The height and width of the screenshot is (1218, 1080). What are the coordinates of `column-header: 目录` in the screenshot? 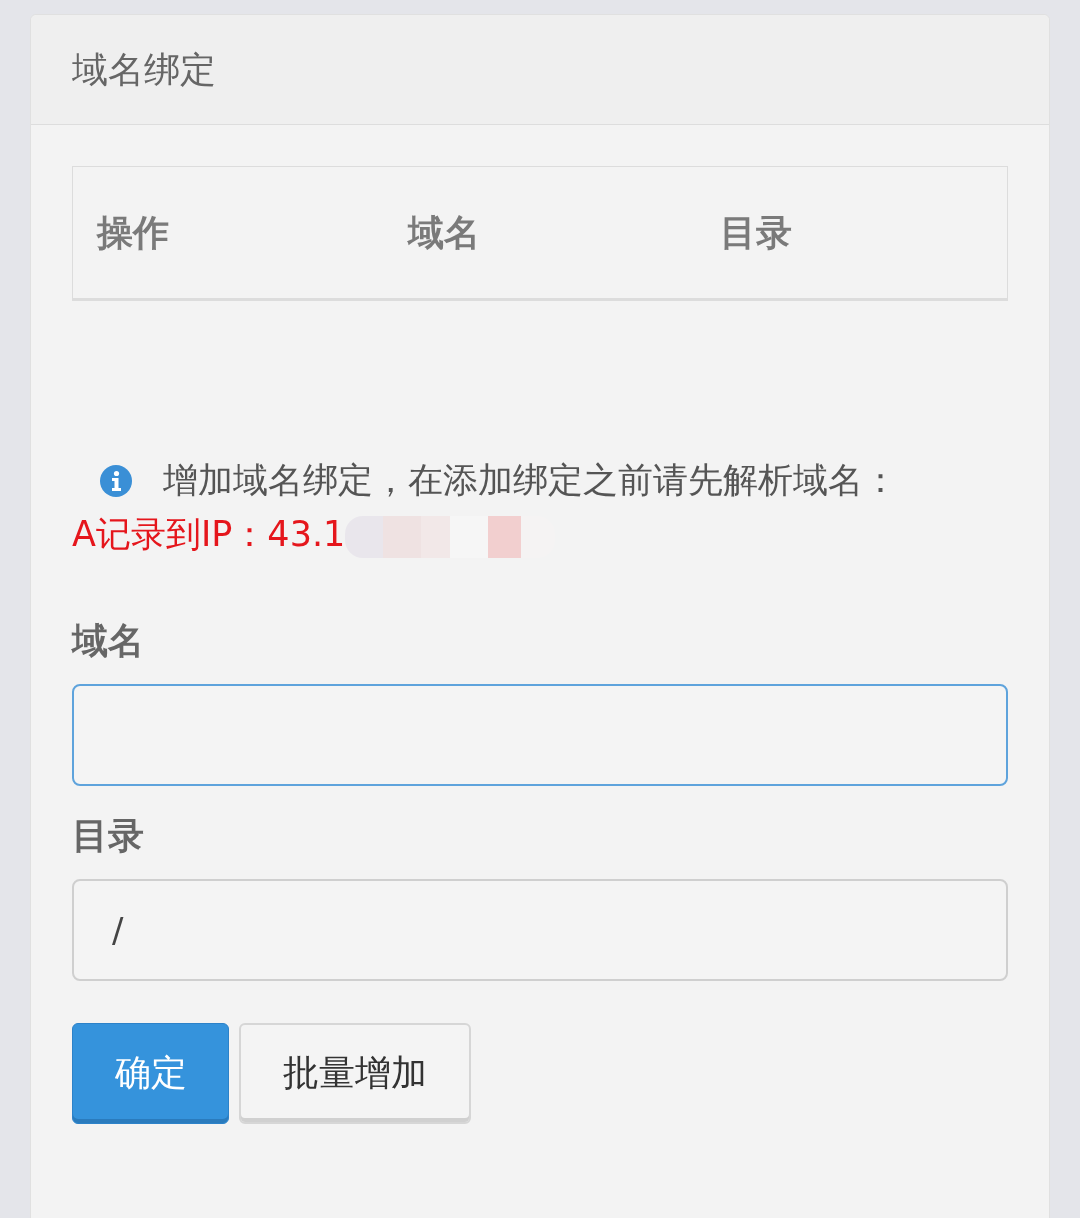 It's located at (755, 232).